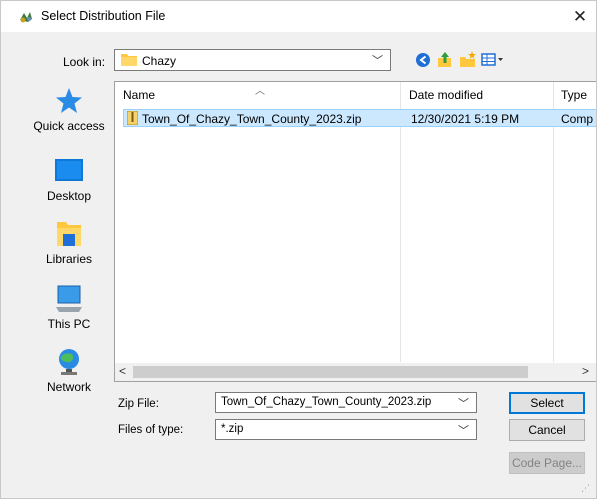  I want to click on scroll-left-icon: <, so click(122, 371).